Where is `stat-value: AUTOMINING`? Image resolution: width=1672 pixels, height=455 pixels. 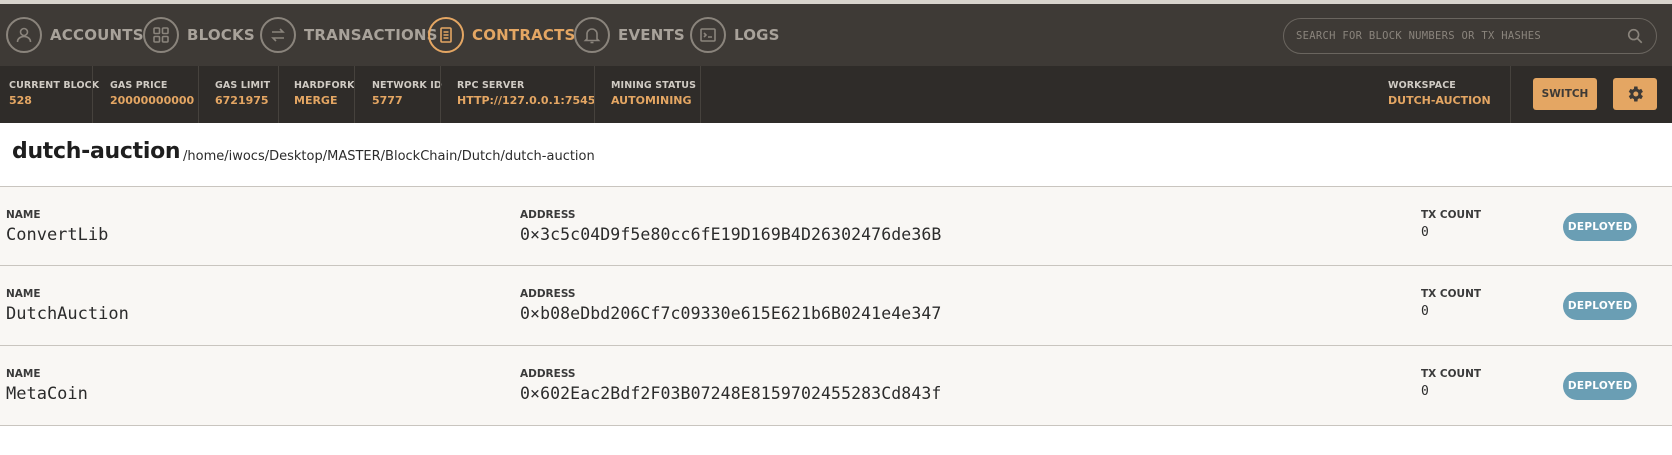 stat-value: AUTOMINING is located at coordinates (651, 100).